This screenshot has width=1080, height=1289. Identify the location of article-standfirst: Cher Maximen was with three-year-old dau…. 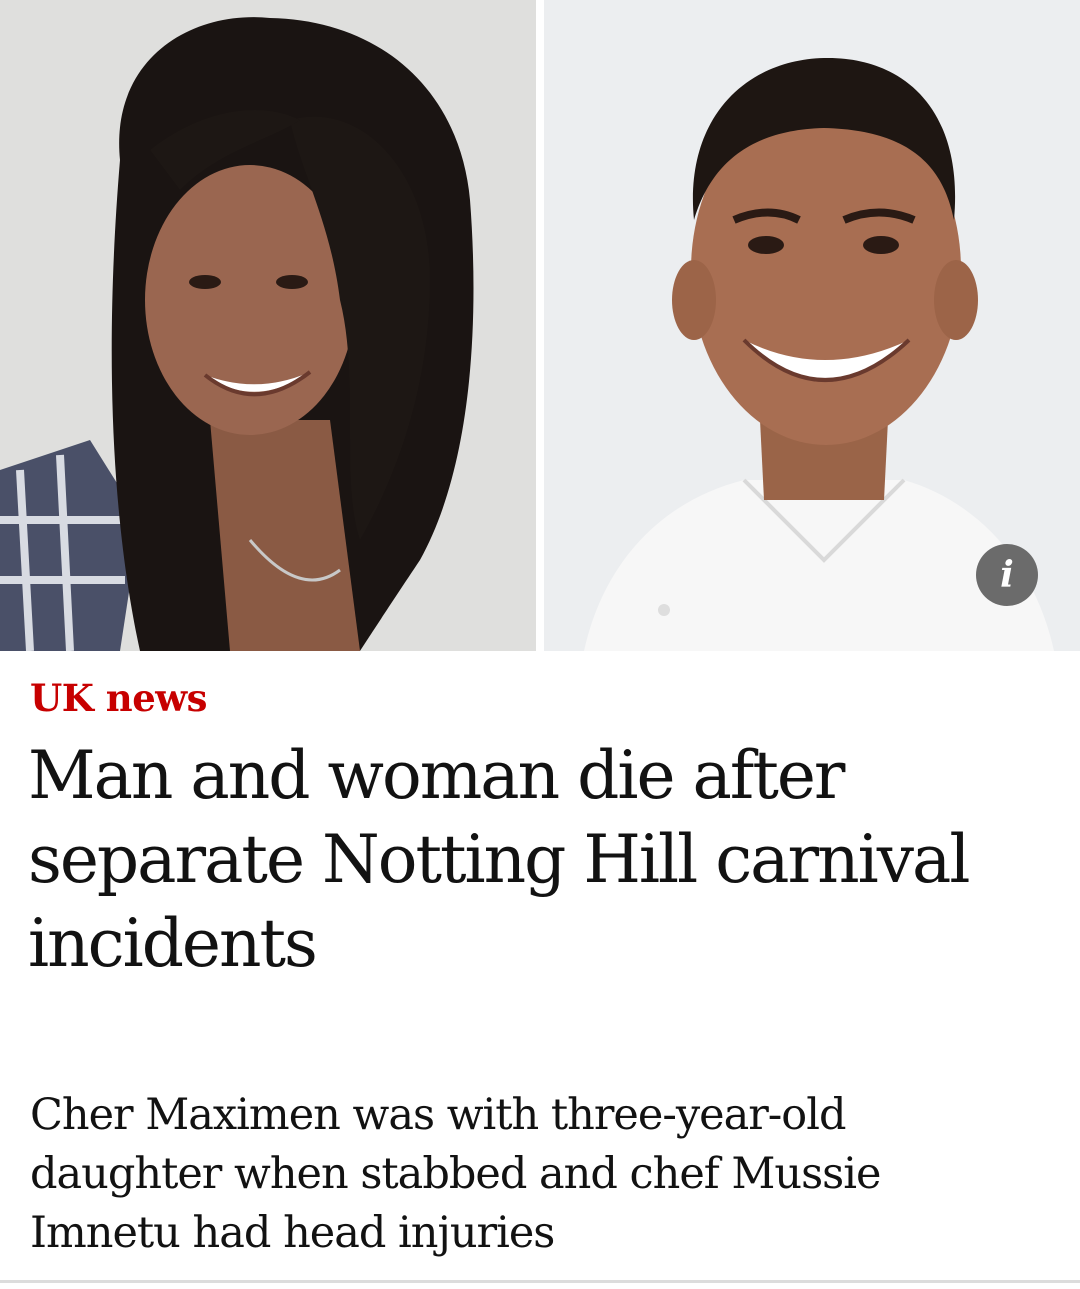
(455, 1174).